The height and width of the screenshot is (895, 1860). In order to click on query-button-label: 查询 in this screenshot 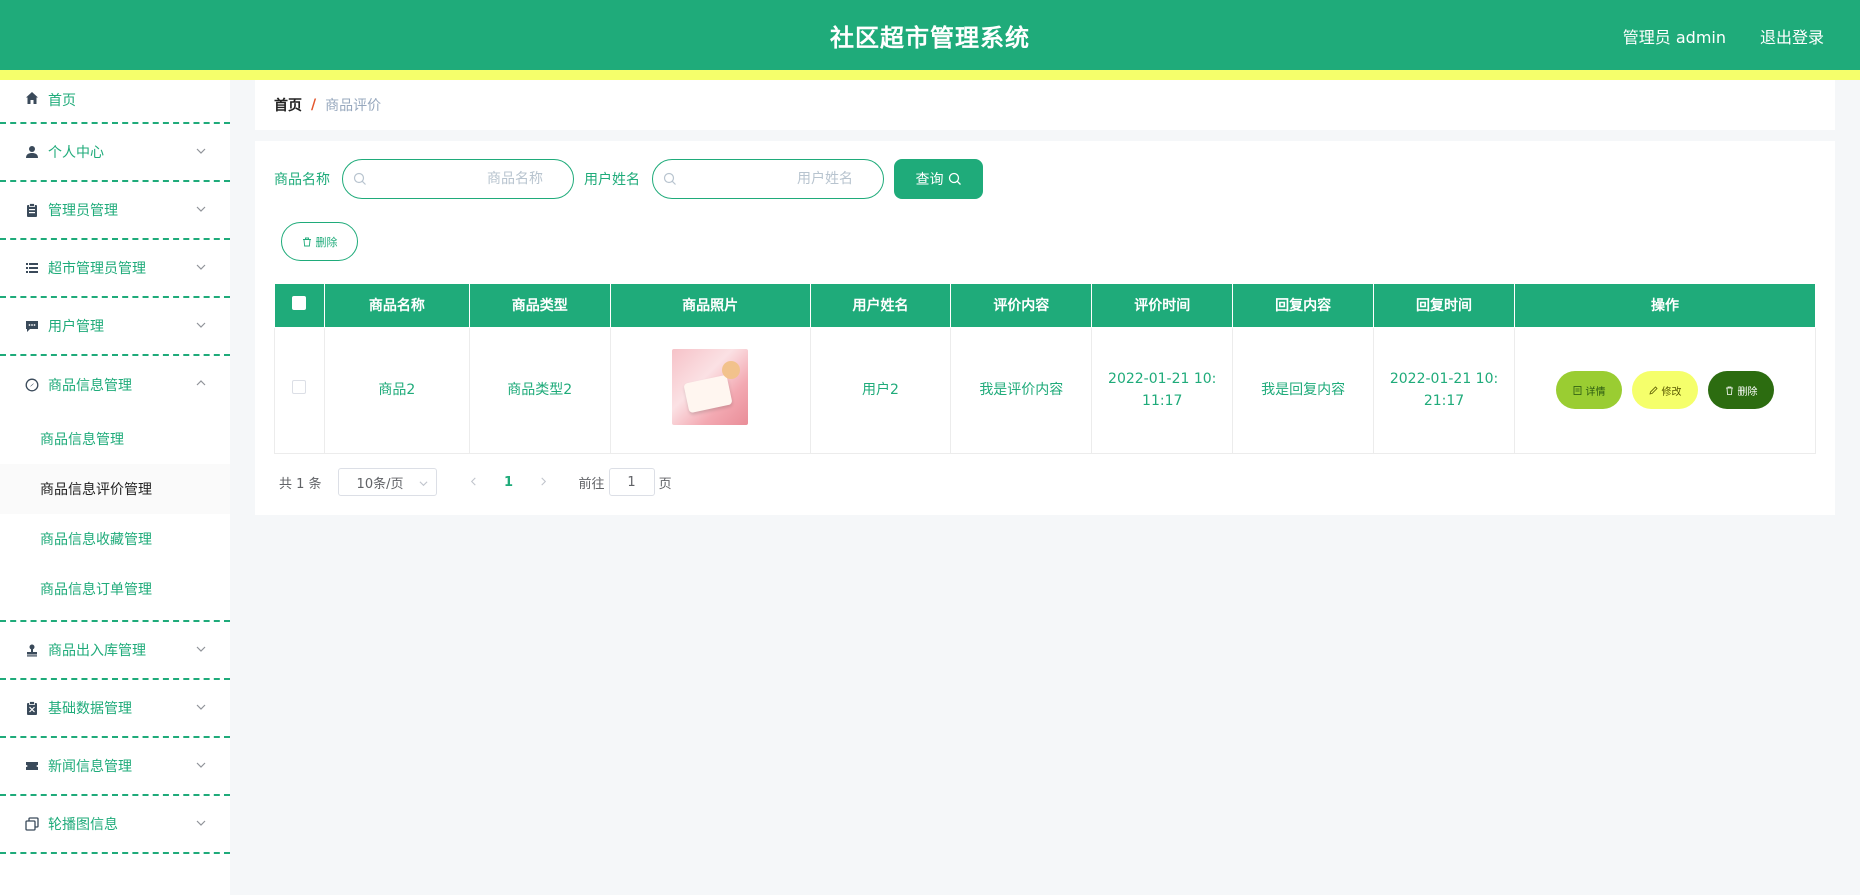, I will do `click(929, 179)`.